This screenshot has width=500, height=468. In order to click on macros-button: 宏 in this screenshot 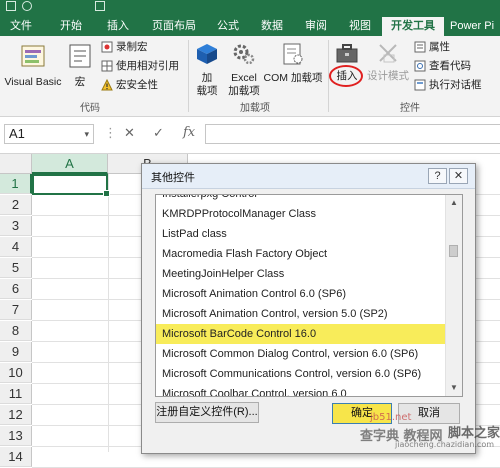, I will do `click(80, 65)`.